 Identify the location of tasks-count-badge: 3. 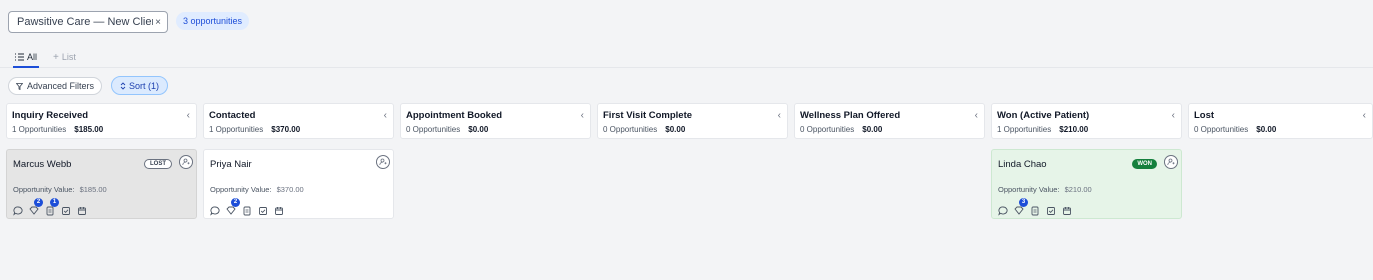
(1023, 202).